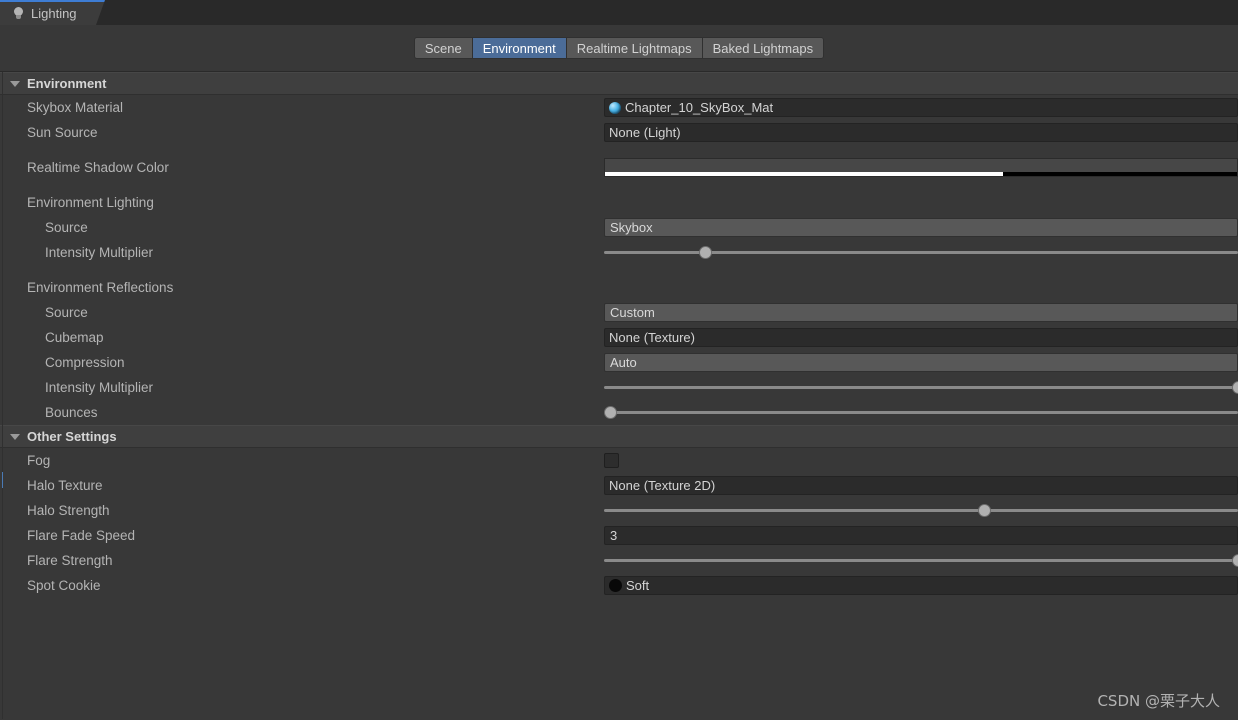  What do you see at coordinates (81, 535) in the screenshot?
I see `row-label-flare-fade-speed: Flare Fade Speed` at bounding box center [81, 535].